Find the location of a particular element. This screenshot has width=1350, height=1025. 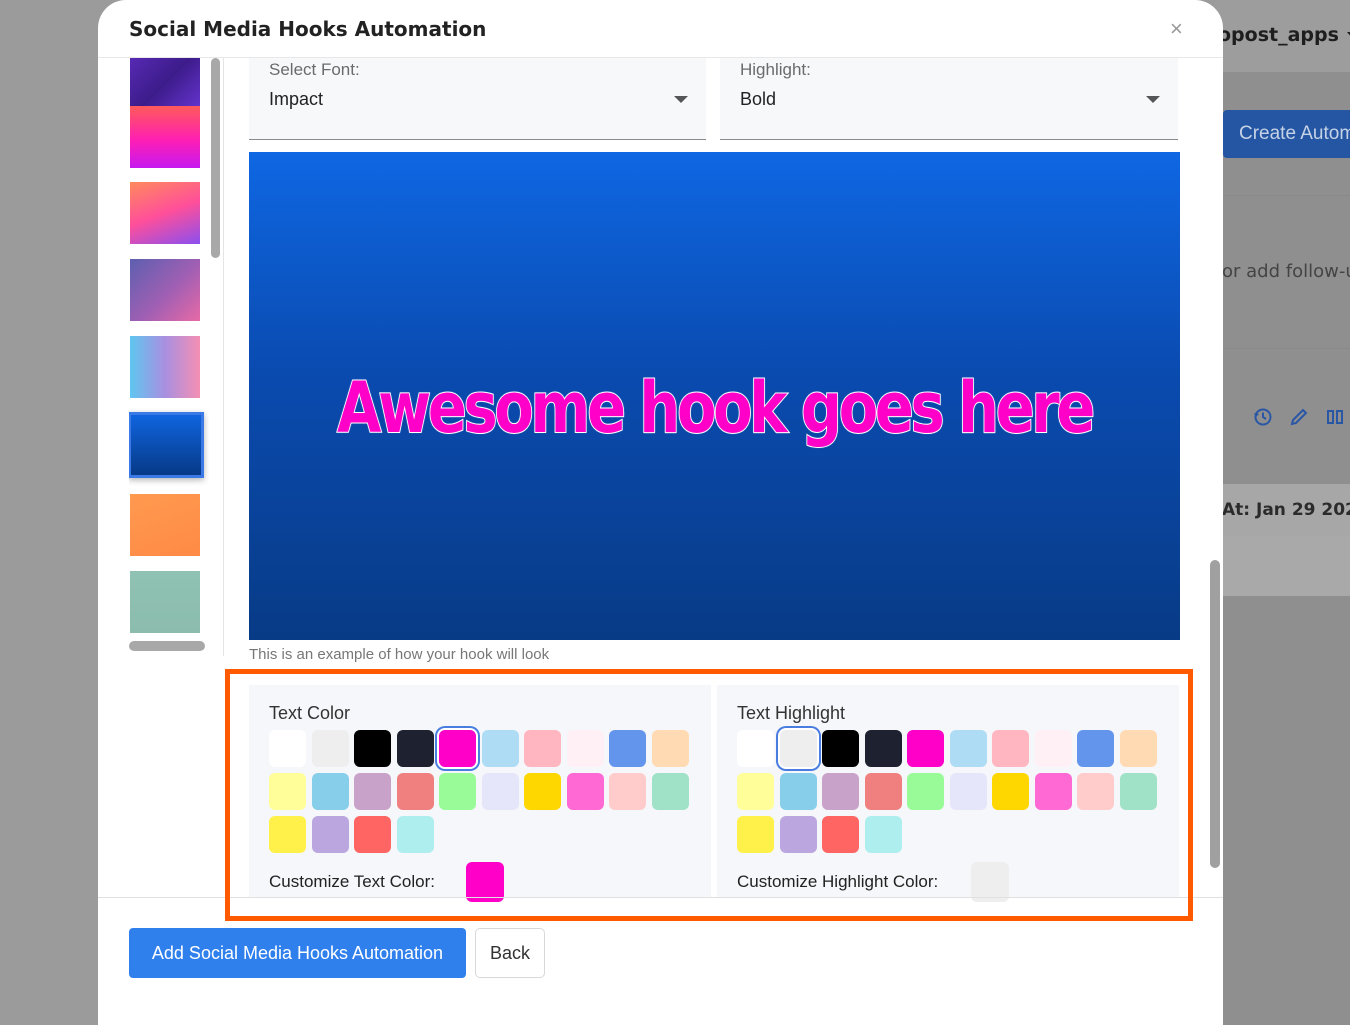

edit-icon is located at coordinates (1299, 417).